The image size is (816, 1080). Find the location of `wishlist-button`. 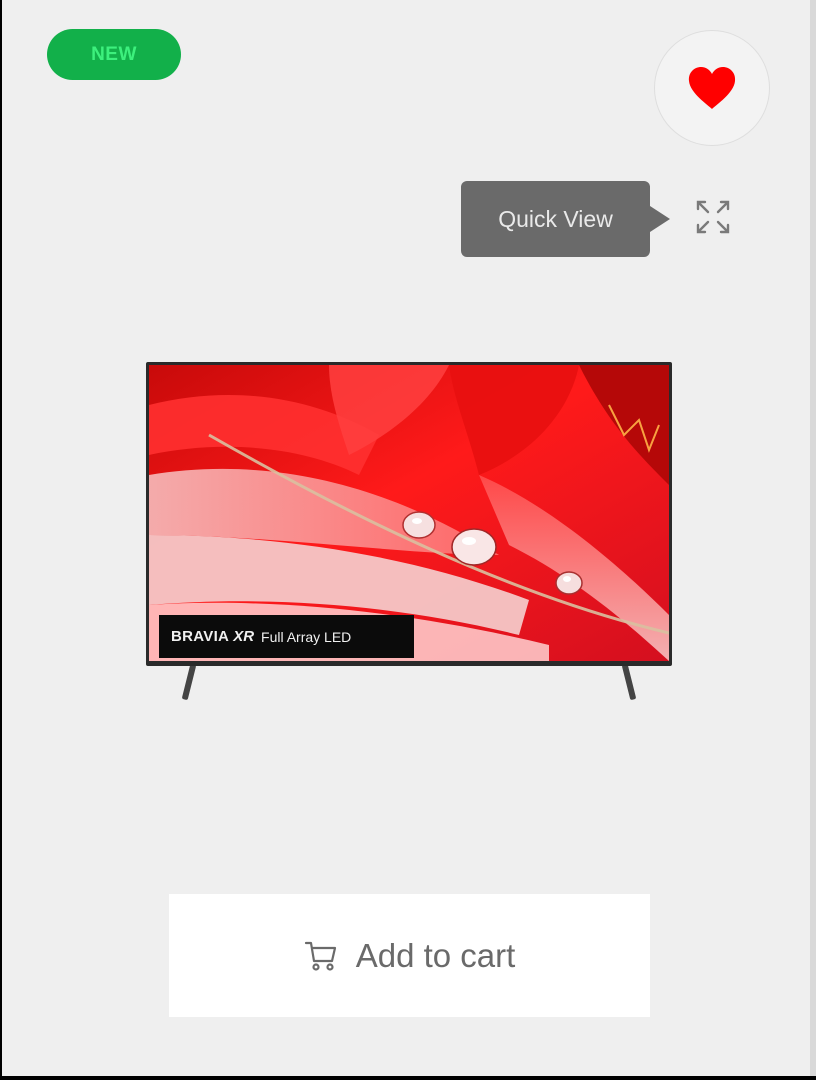

wishlist-button is located at coordinates (712, 88).